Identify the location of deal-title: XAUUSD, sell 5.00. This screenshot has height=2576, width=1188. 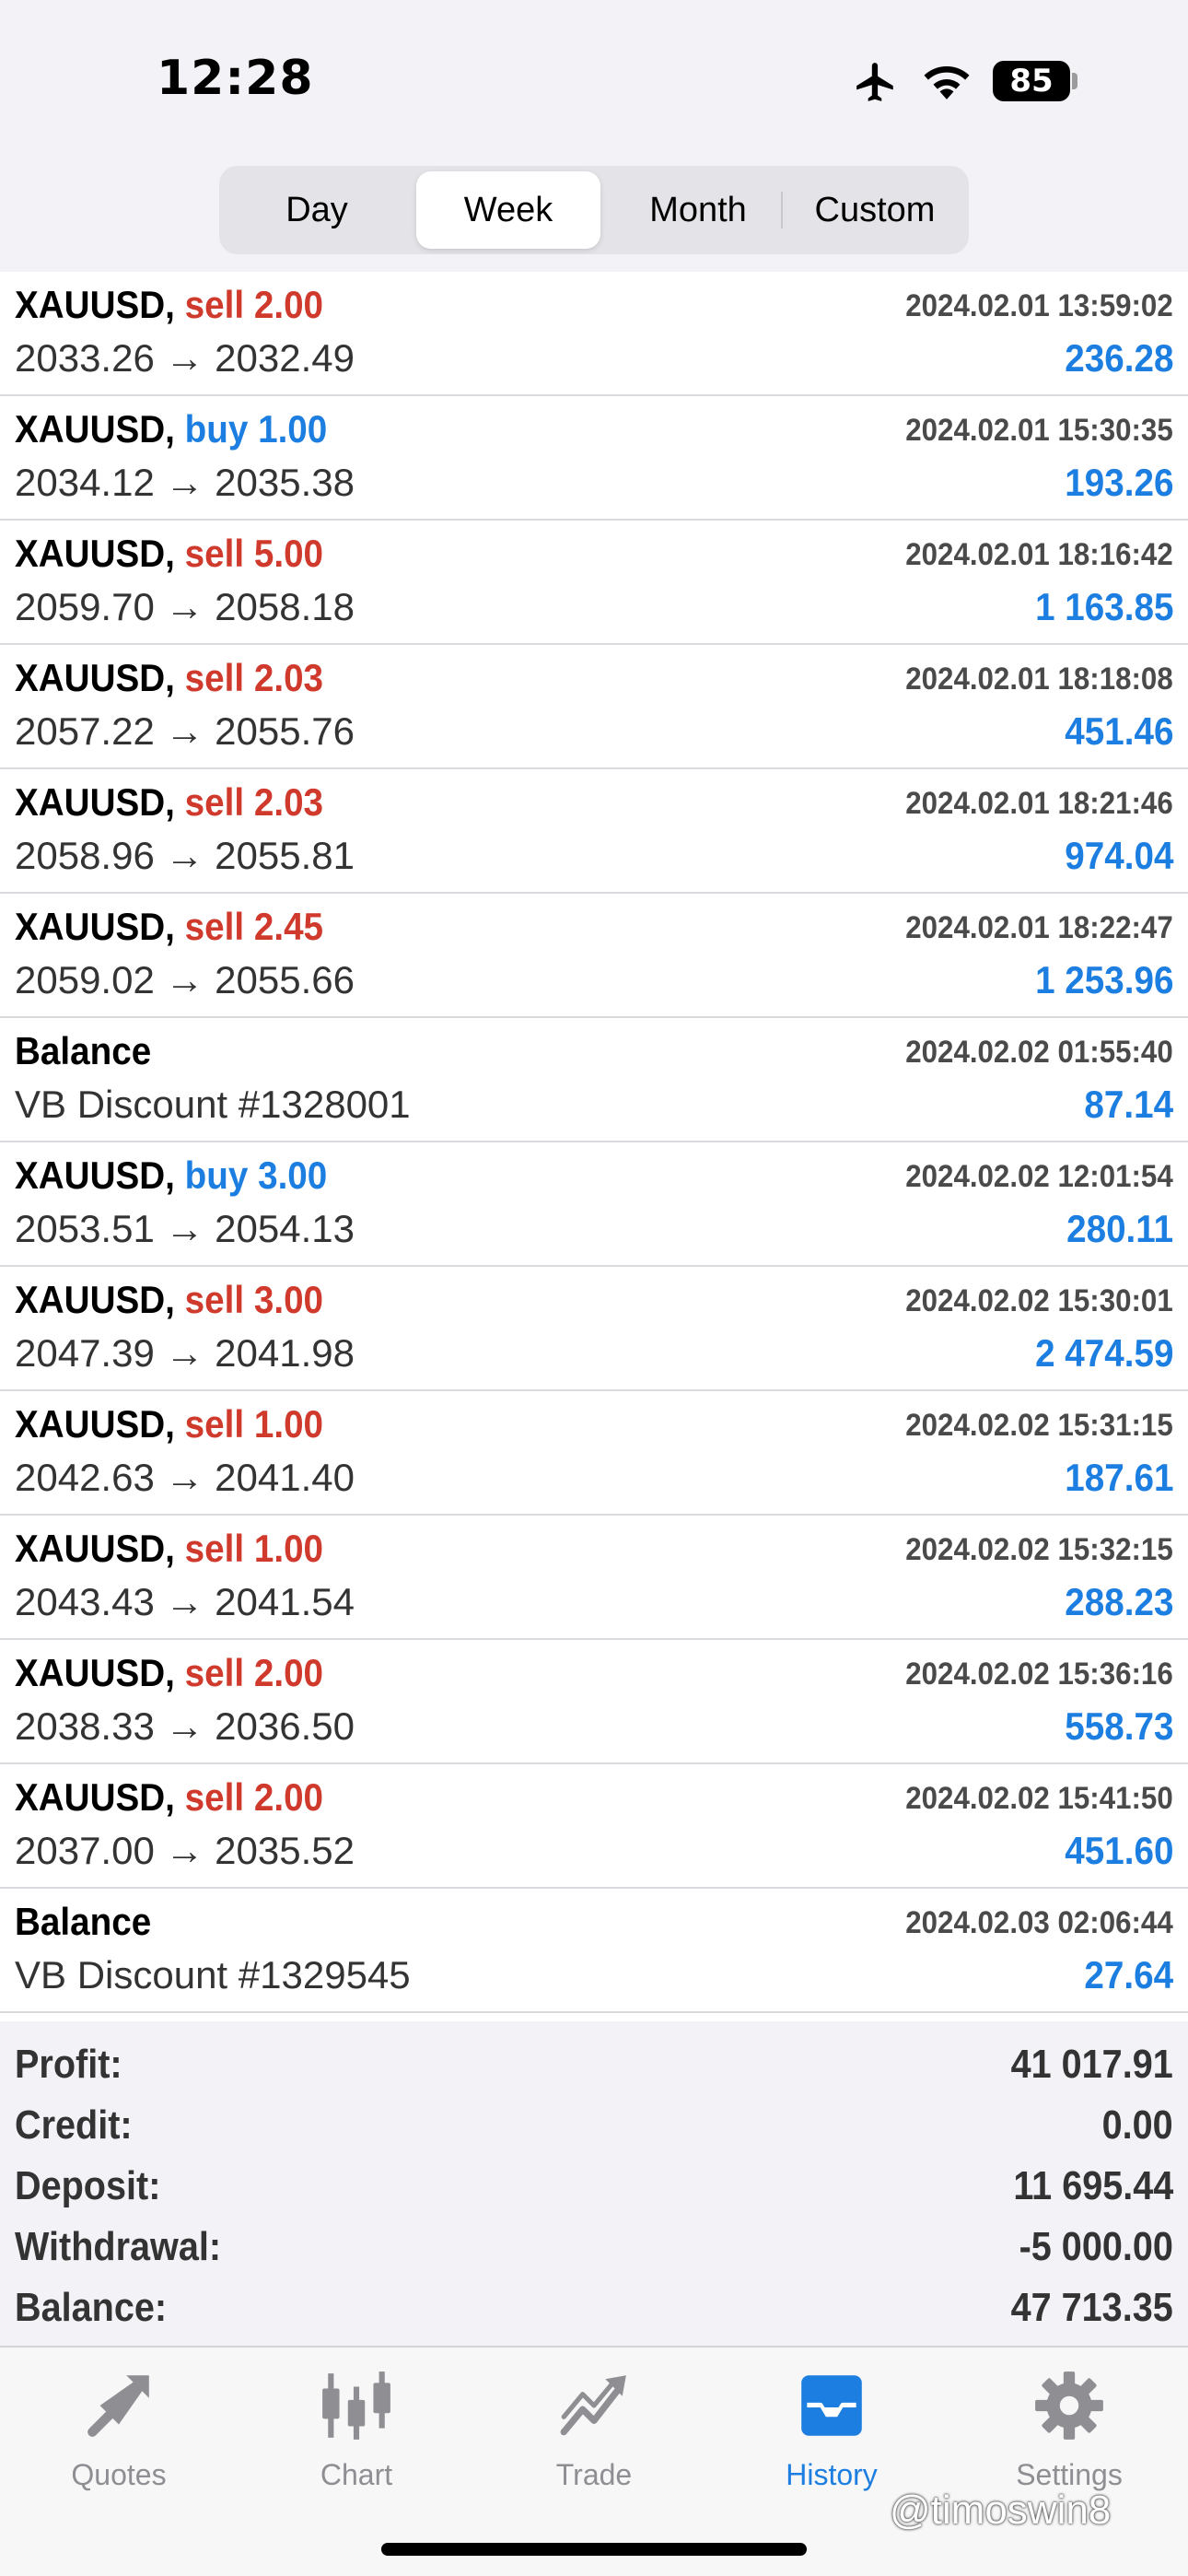
(169, 554).